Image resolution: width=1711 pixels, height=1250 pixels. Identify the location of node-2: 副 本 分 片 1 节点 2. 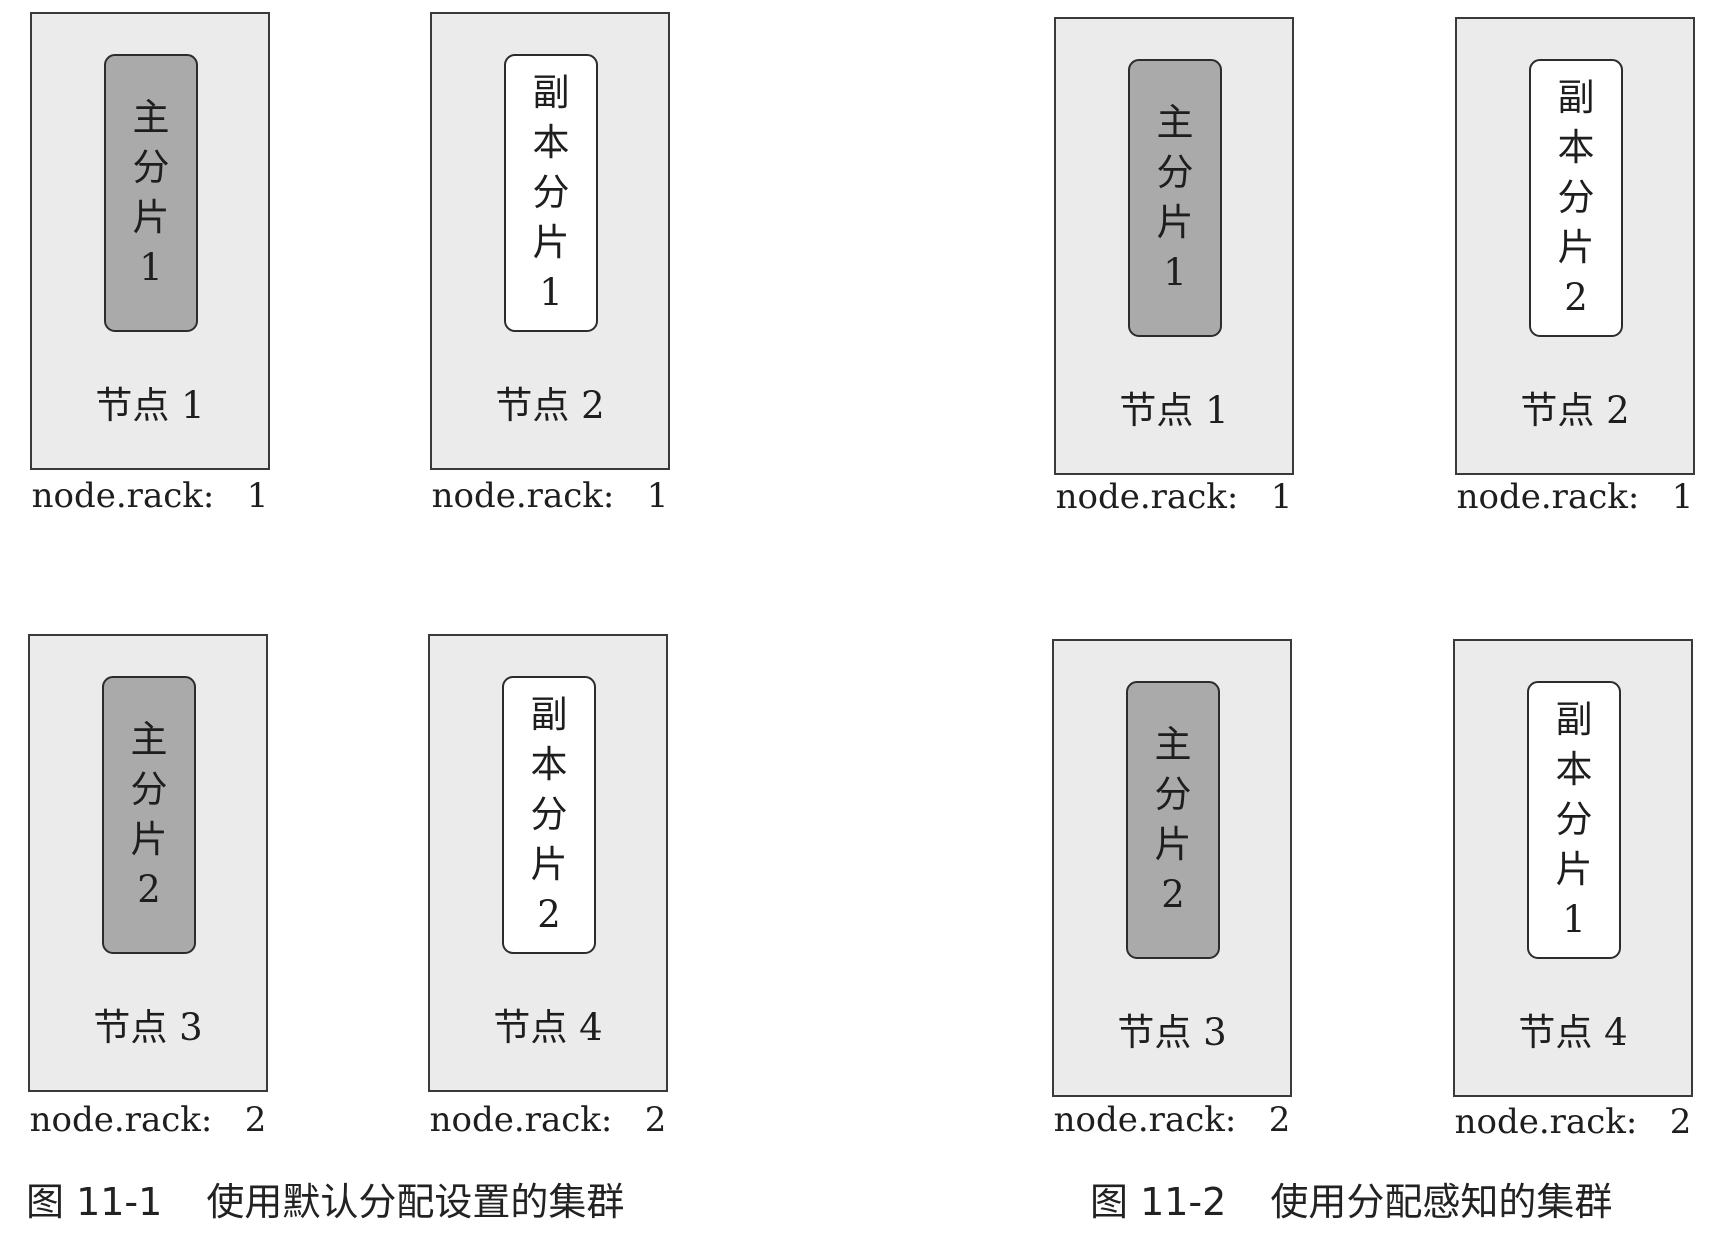
(550, 241).